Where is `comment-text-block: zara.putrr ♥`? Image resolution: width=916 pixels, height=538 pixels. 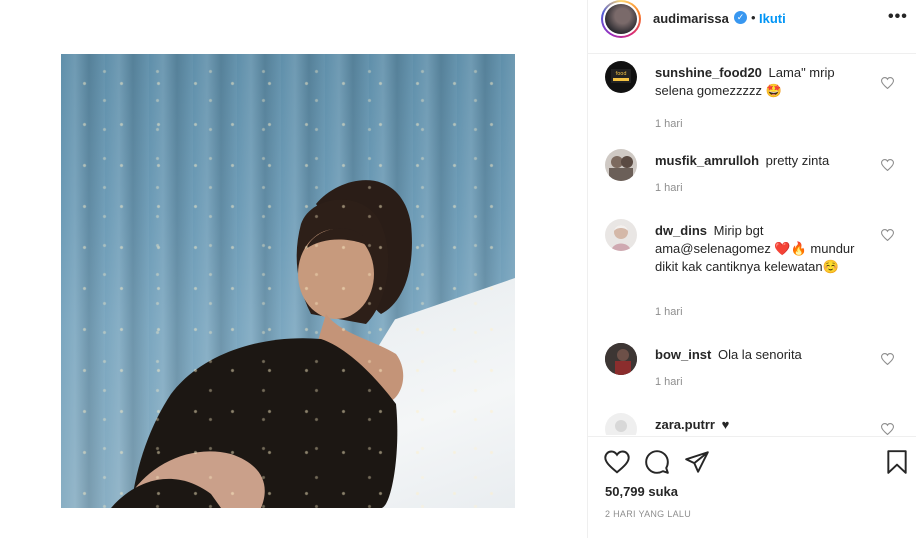
comment-text-block: zara.putrr ♥ is located at coordinates (762, 425).